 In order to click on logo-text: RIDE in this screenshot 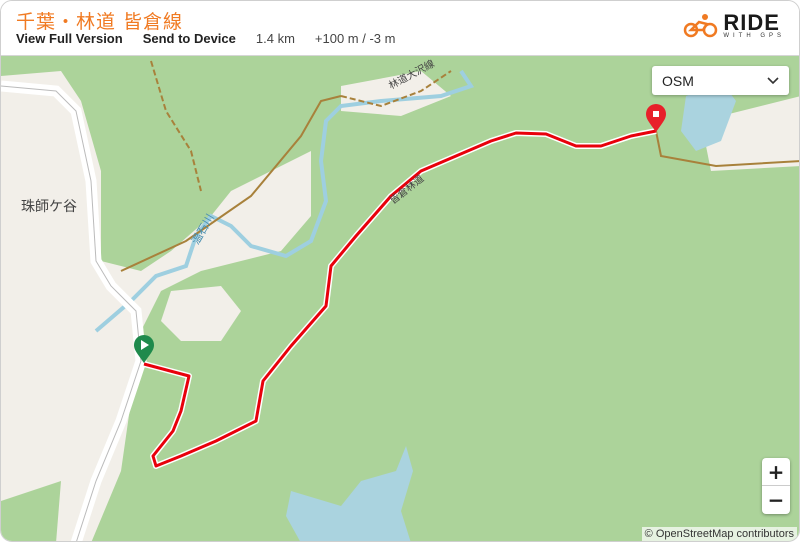, I will do `click(751, 22)`.